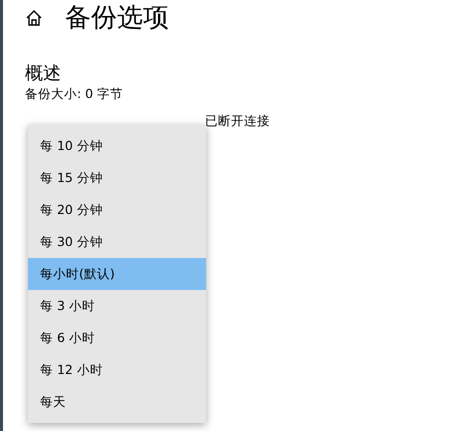  Describe the element at coordinates (117, 306) in the screenshot. I see `dropdown-option: 每 3 小时` at that location.